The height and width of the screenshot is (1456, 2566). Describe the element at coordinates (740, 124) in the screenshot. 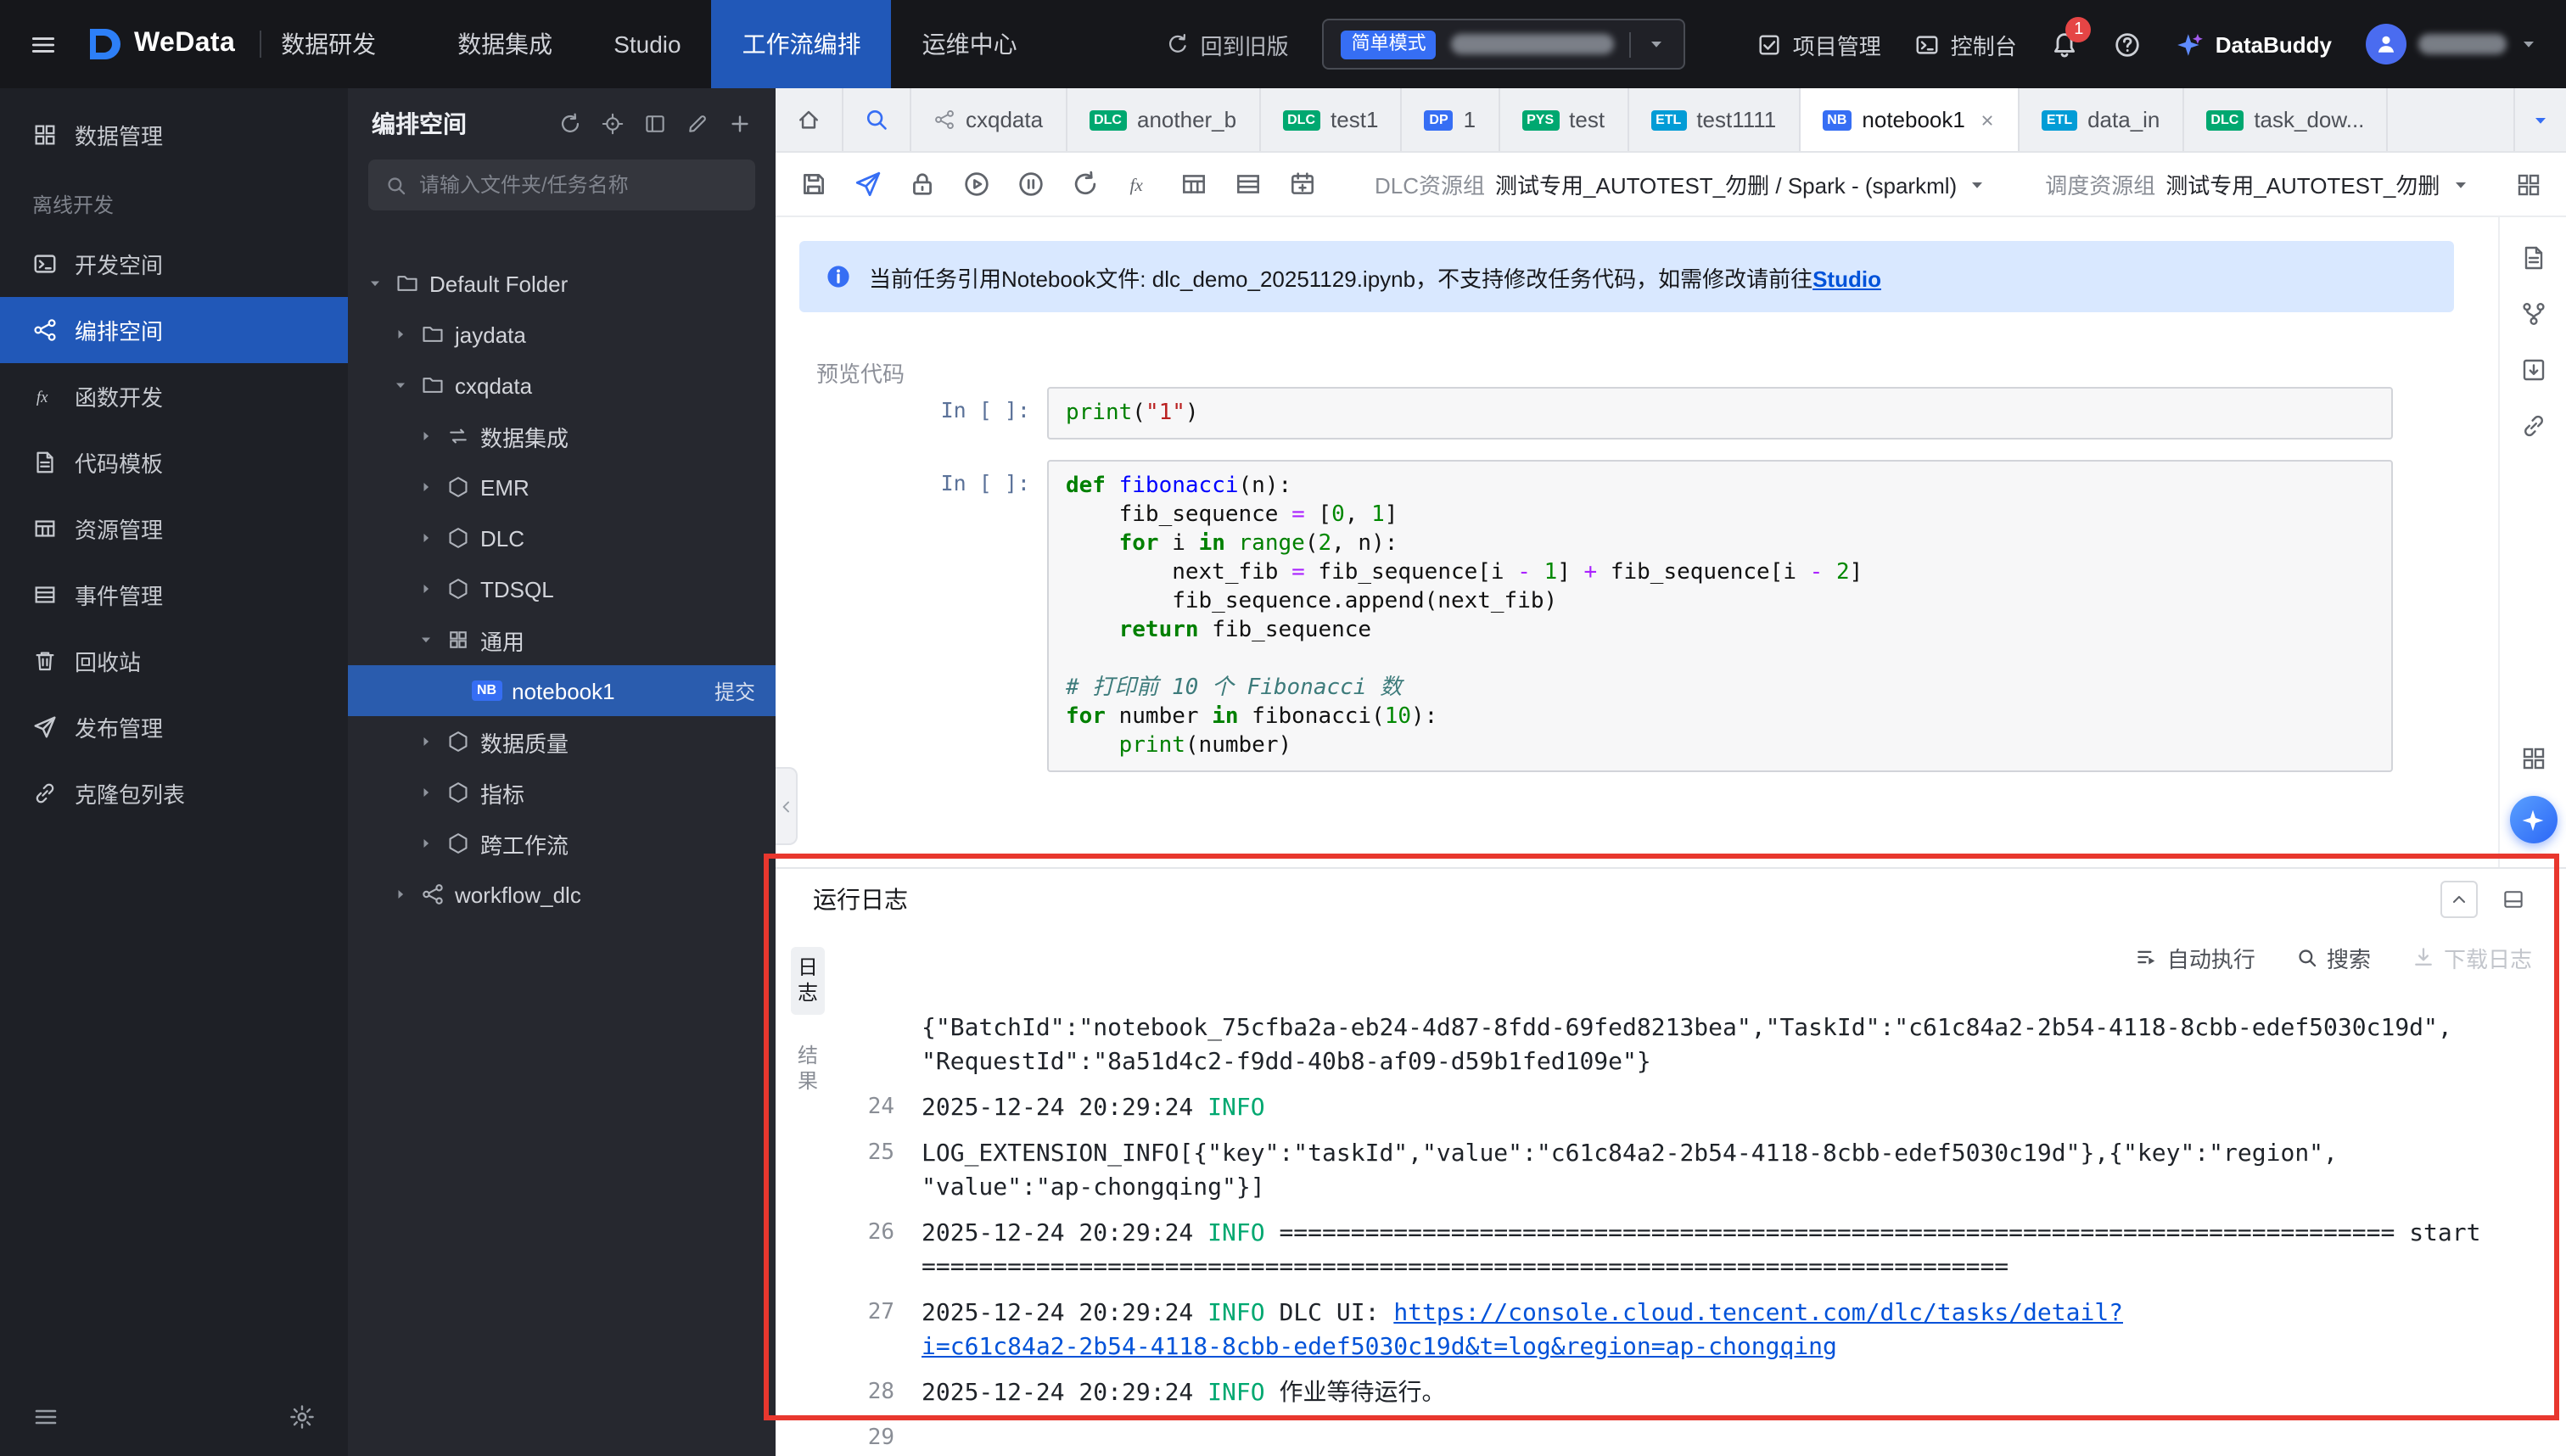

I see `plus-icon` at that location.